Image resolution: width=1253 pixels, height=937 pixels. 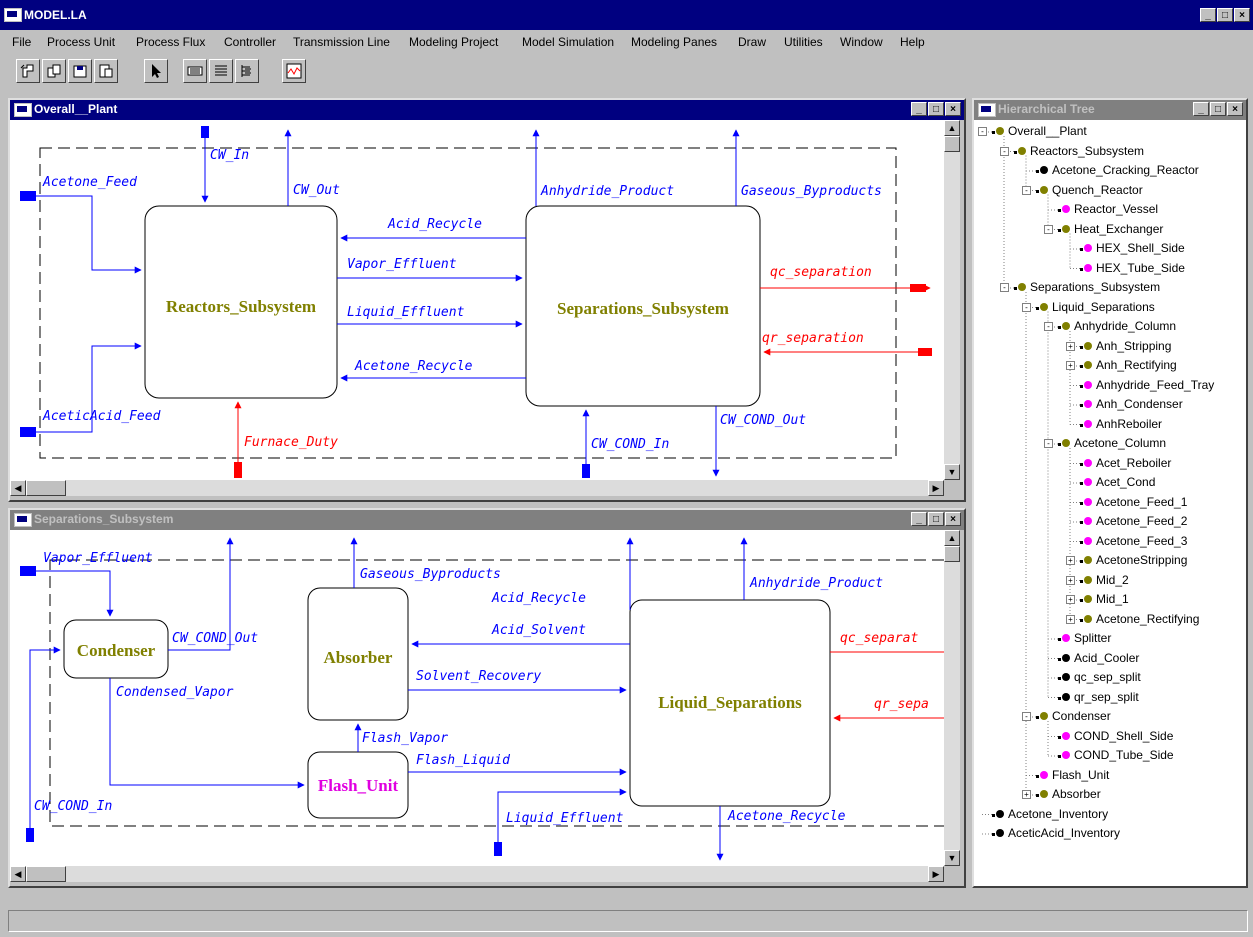 I want to click on tree-node: qr_sep_split, so click(x=1098, y=697).